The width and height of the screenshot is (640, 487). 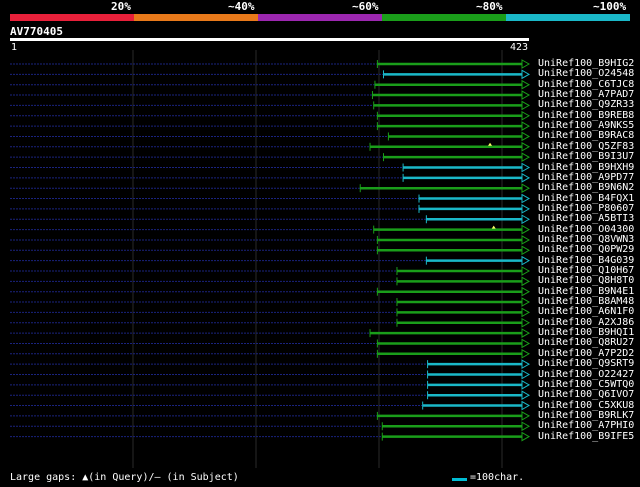 I want to click on hit-label: UniRef100_O24548, so click(x=586, y=74).